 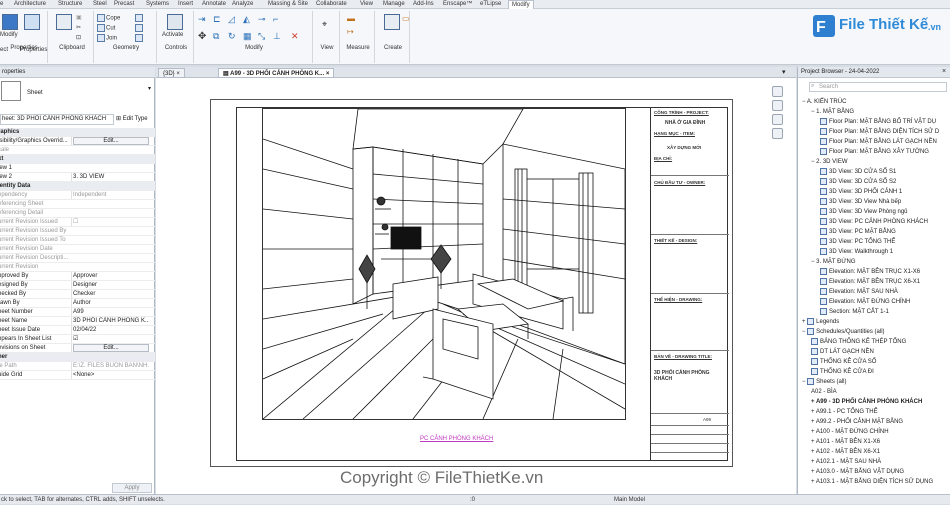 I want to click on rotate-icon: ↻, so click(x=232, y=36).